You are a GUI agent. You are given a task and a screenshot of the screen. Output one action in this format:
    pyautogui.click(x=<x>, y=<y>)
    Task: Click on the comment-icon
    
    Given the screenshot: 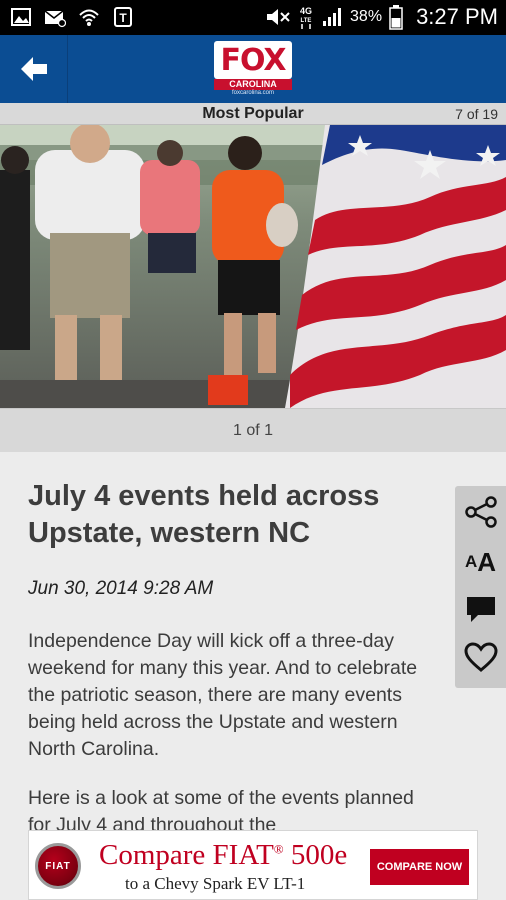 What is the action you would take?
    pyautogui.click(x=480, y=609)
    